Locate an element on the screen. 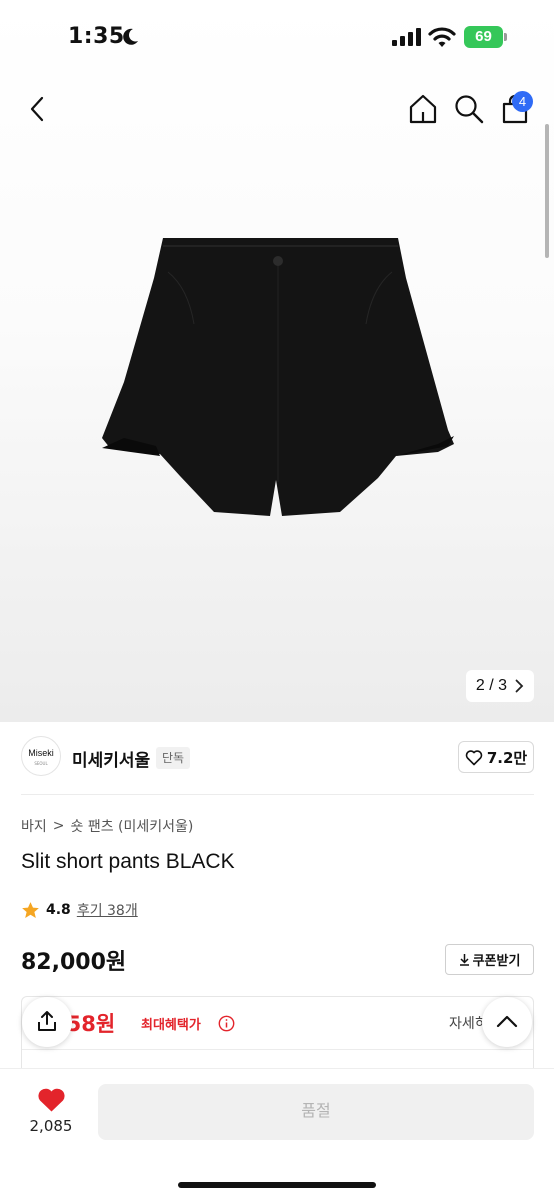  battery-icon: 69 is located at coordinates (486, 37).